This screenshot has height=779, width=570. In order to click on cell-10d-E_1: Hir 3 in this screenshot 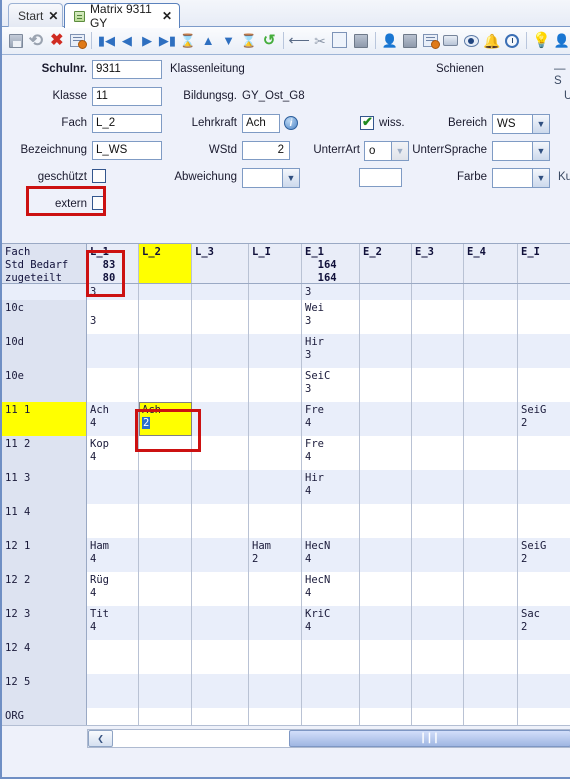, I will do `click(331, 351)`.